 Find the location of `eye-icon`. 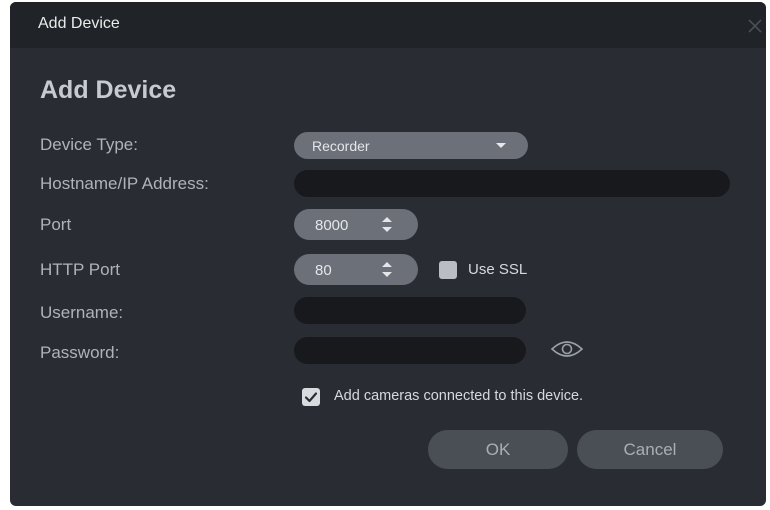

eye-icon is located at coordinates (567, 349).